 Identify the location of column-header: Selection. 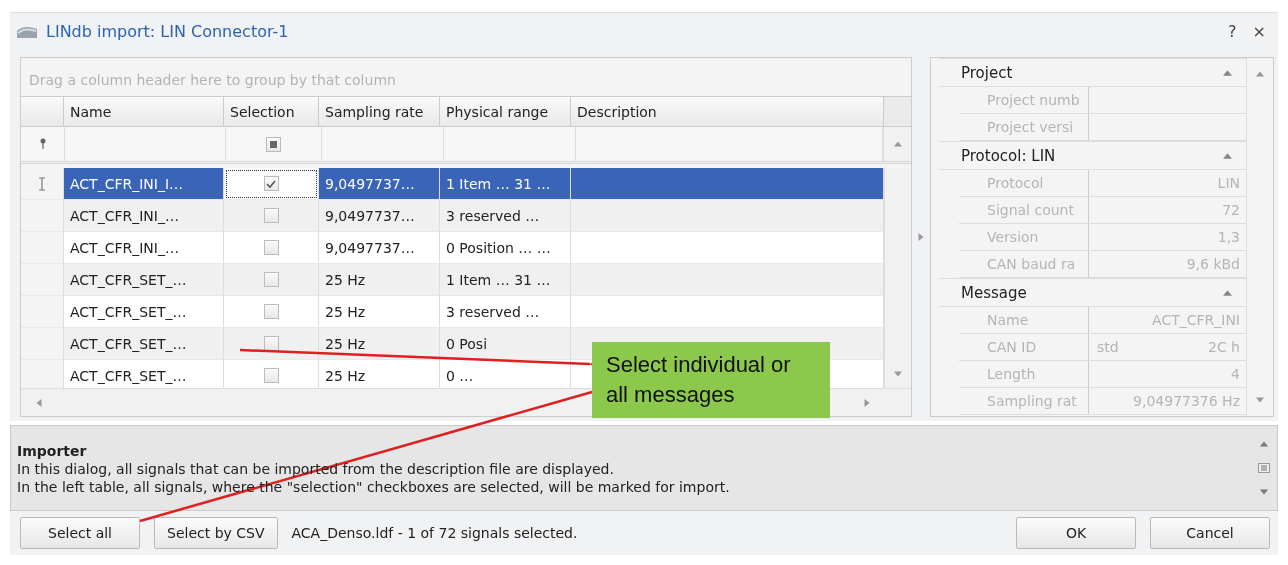
(271, 112).